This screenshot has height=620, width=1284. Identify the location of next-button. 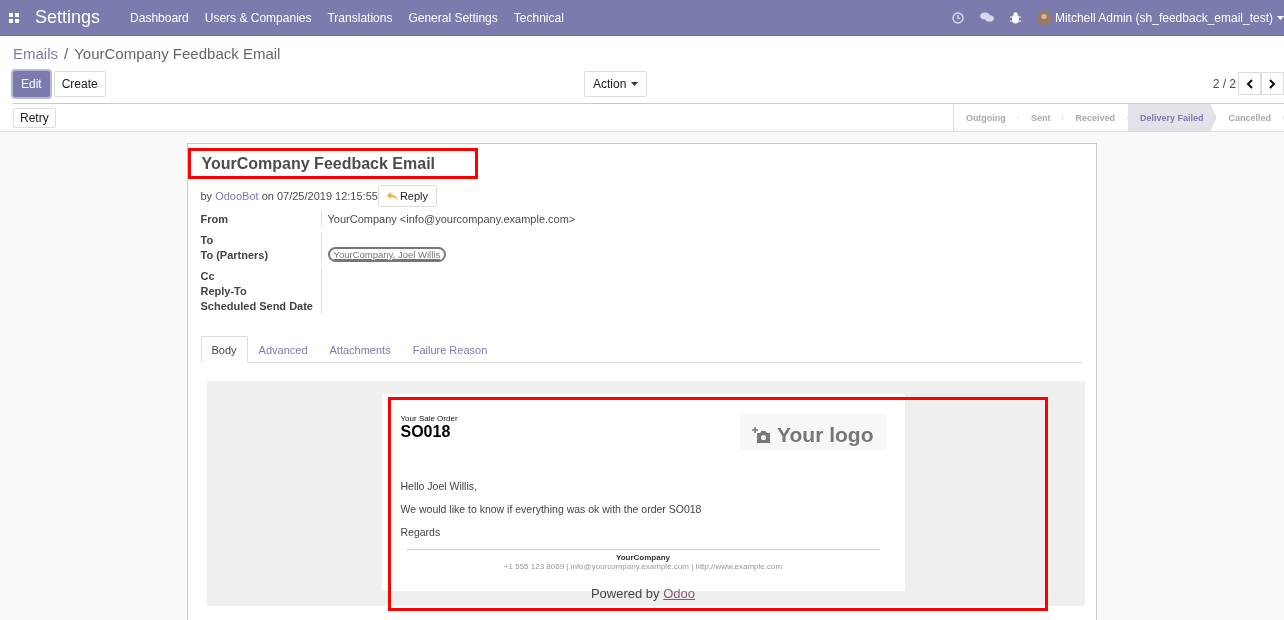
(1272, 83).